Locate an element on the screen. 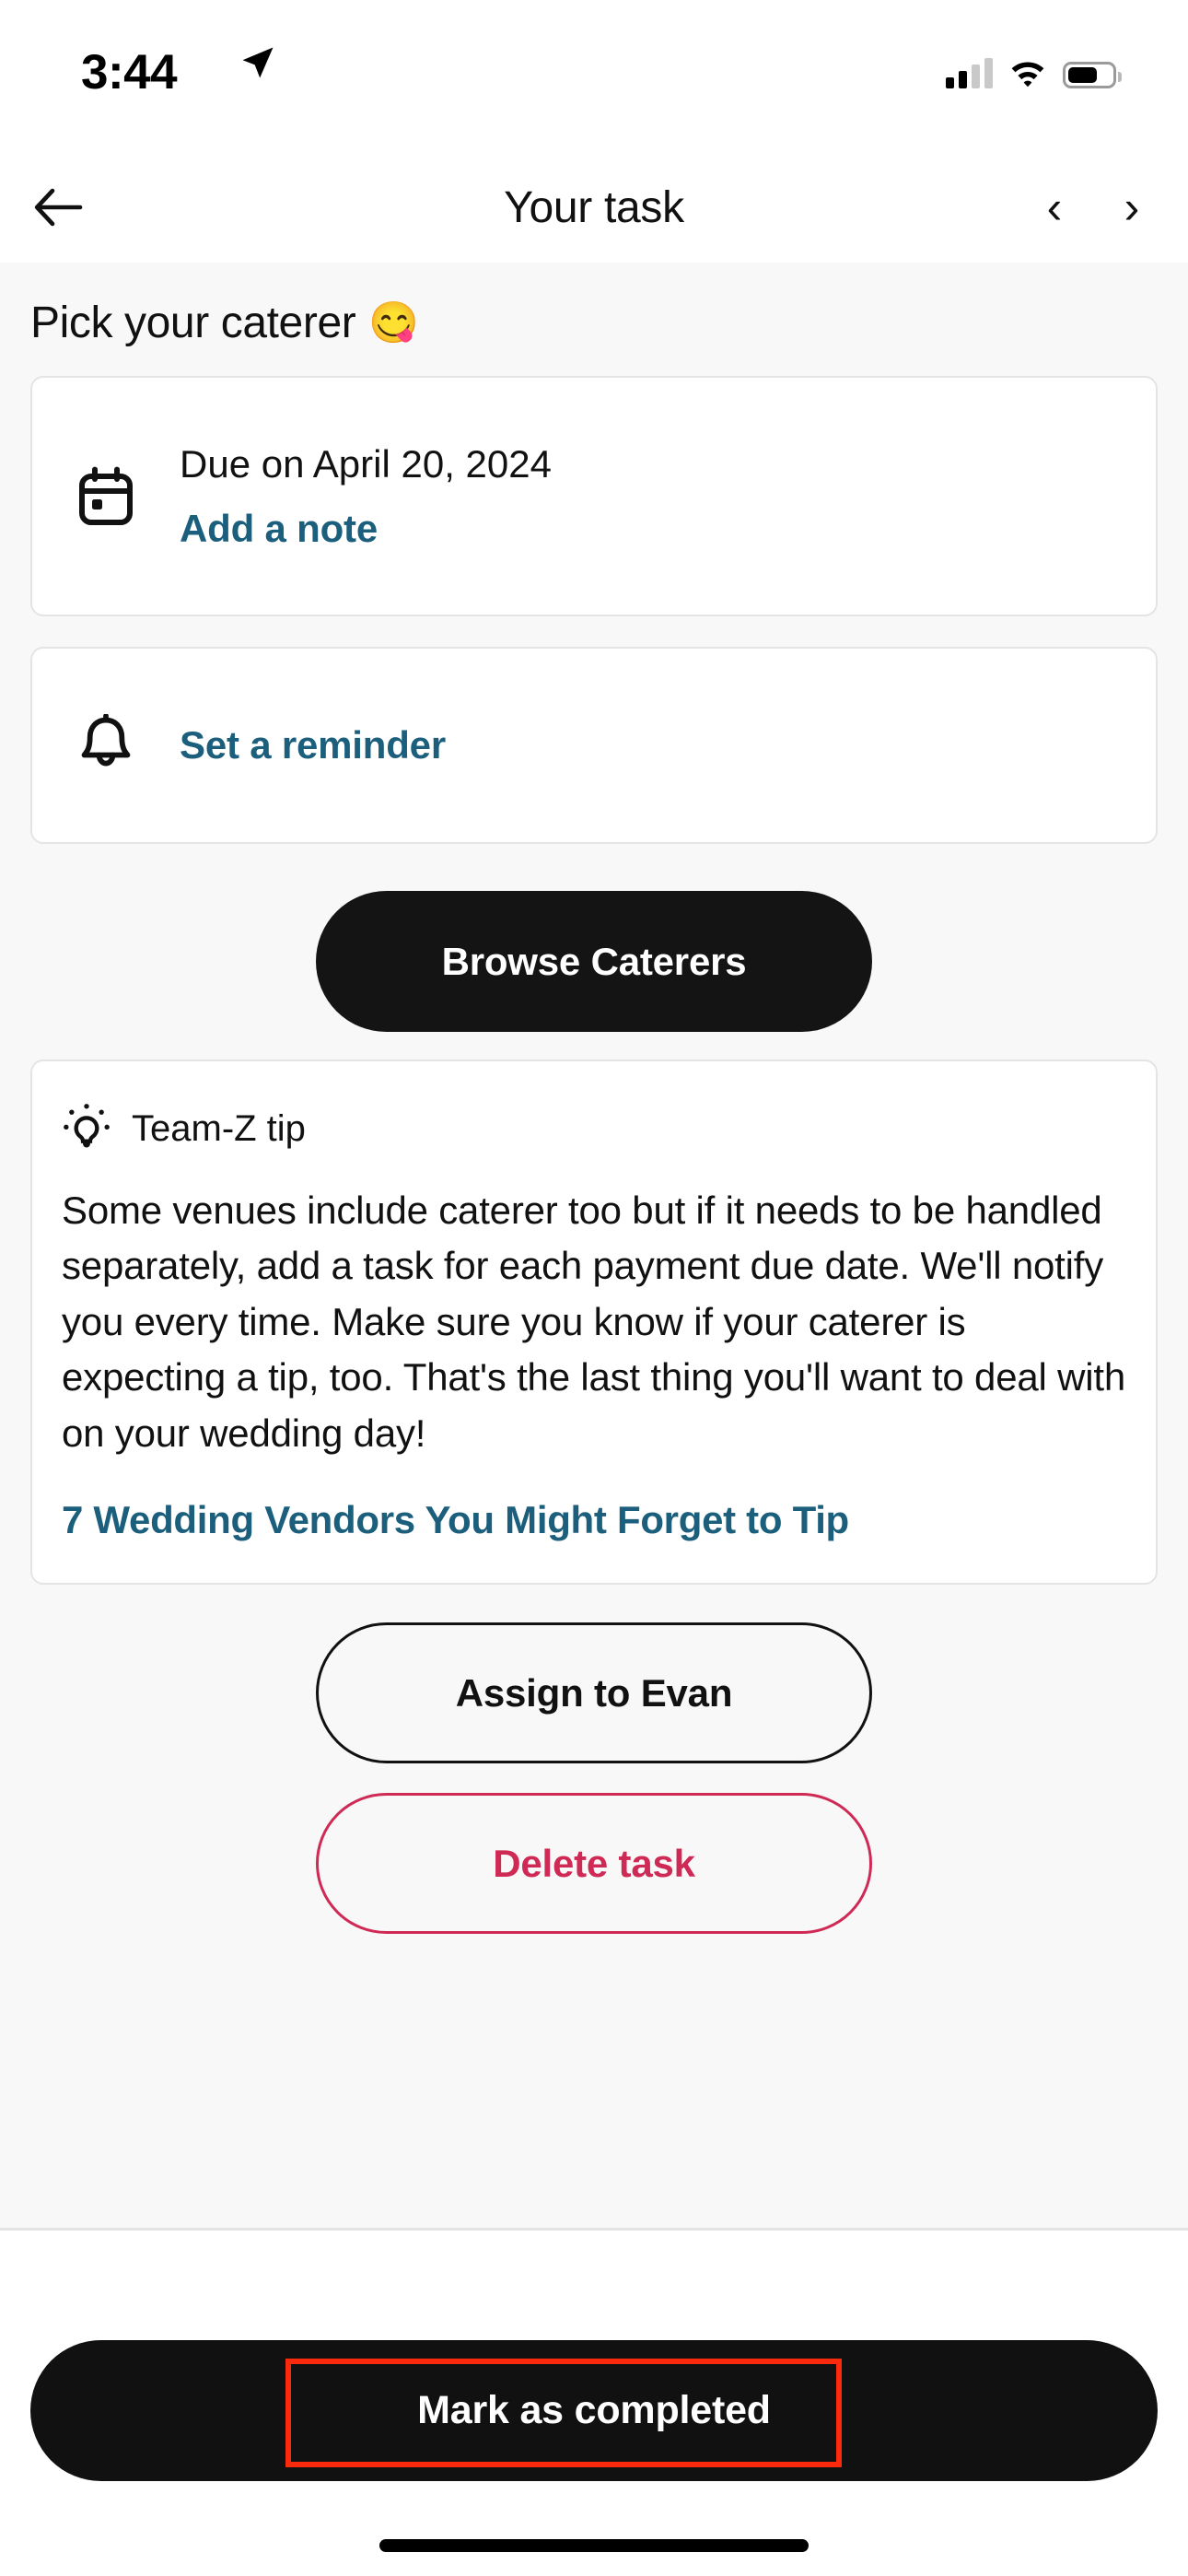 This screenshot has width=1188, height=2576. tip-header: Team-Z tip is located at coordinates (594, 1128).